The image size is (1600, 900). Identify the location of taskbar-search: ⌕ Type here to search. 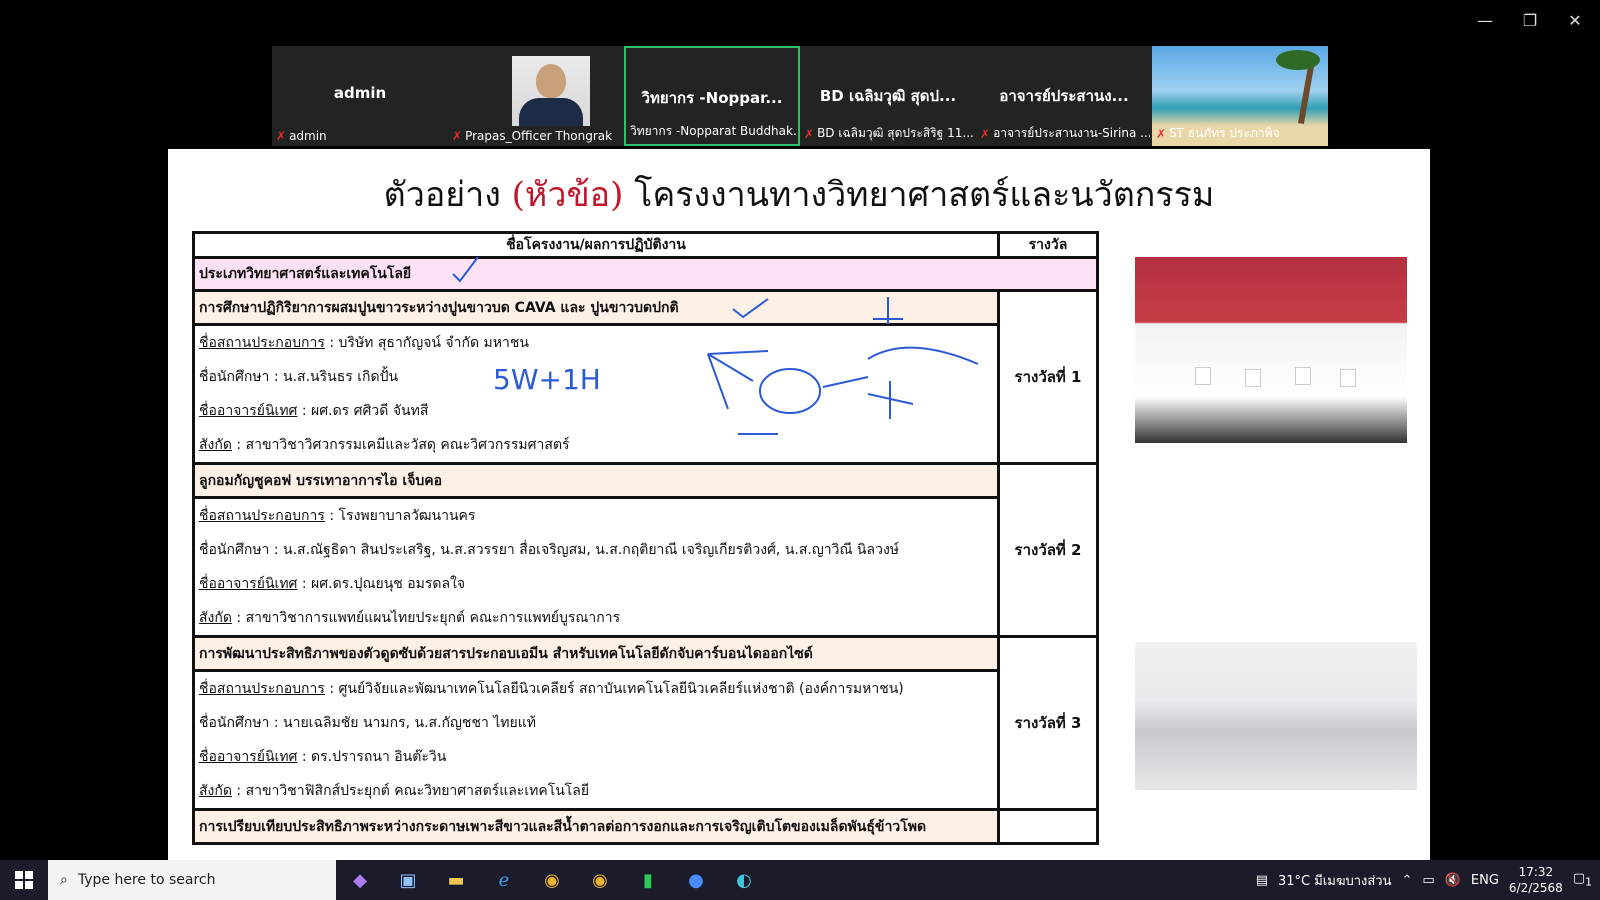
(192, 880).